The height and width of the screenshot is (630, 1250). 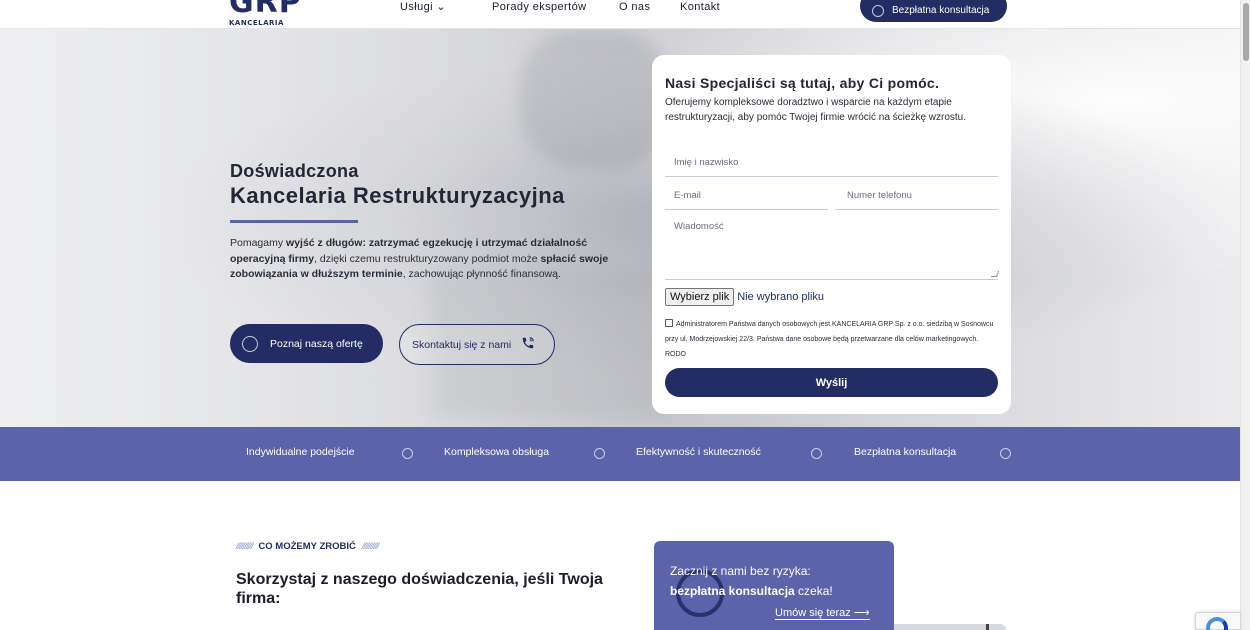 I want to click on form-title: Nasi Specjaliści są tutaj, aby Ci pomóc., so click(x=802, y=83).